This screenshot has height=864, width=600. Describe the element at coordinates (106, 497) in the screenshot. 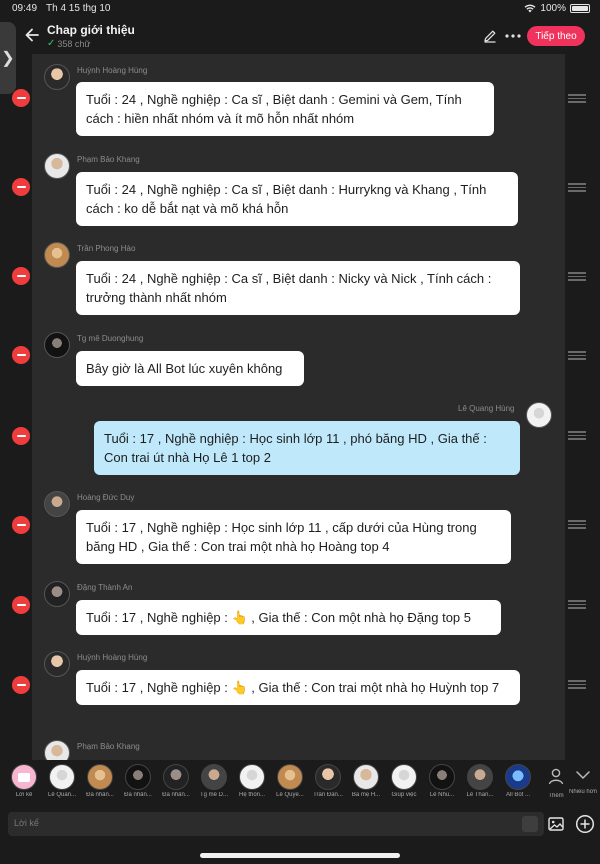

I see `sender-name: Hoàng Đức Duy` at that location.